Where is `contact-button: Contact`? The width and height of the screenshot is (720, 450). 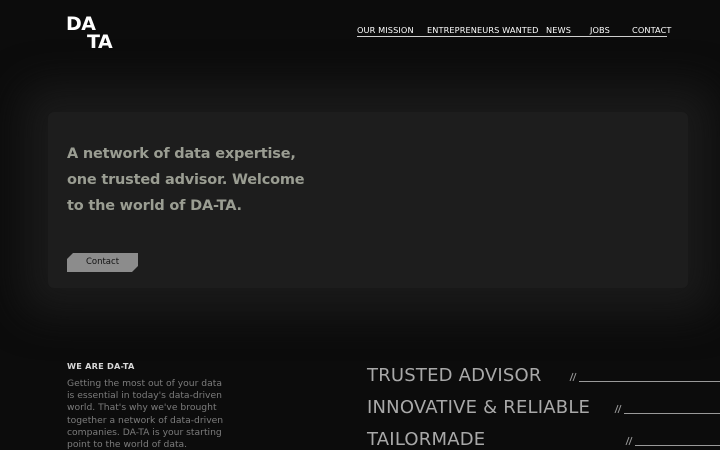
contact-button: Contact is located at coordinates (102, 262).